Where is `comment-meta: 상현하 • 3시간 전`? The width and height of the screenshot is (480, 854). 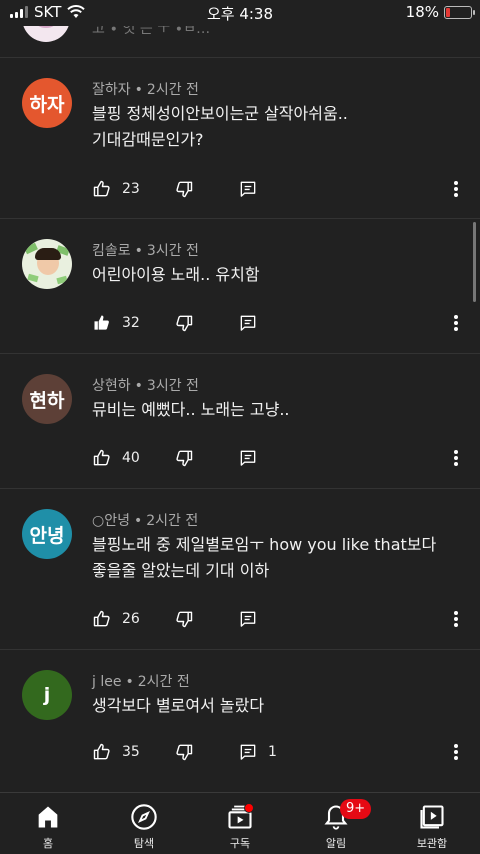
comment-meta: 상현하 • 3시간 전 is located at coordinates (145, 386).